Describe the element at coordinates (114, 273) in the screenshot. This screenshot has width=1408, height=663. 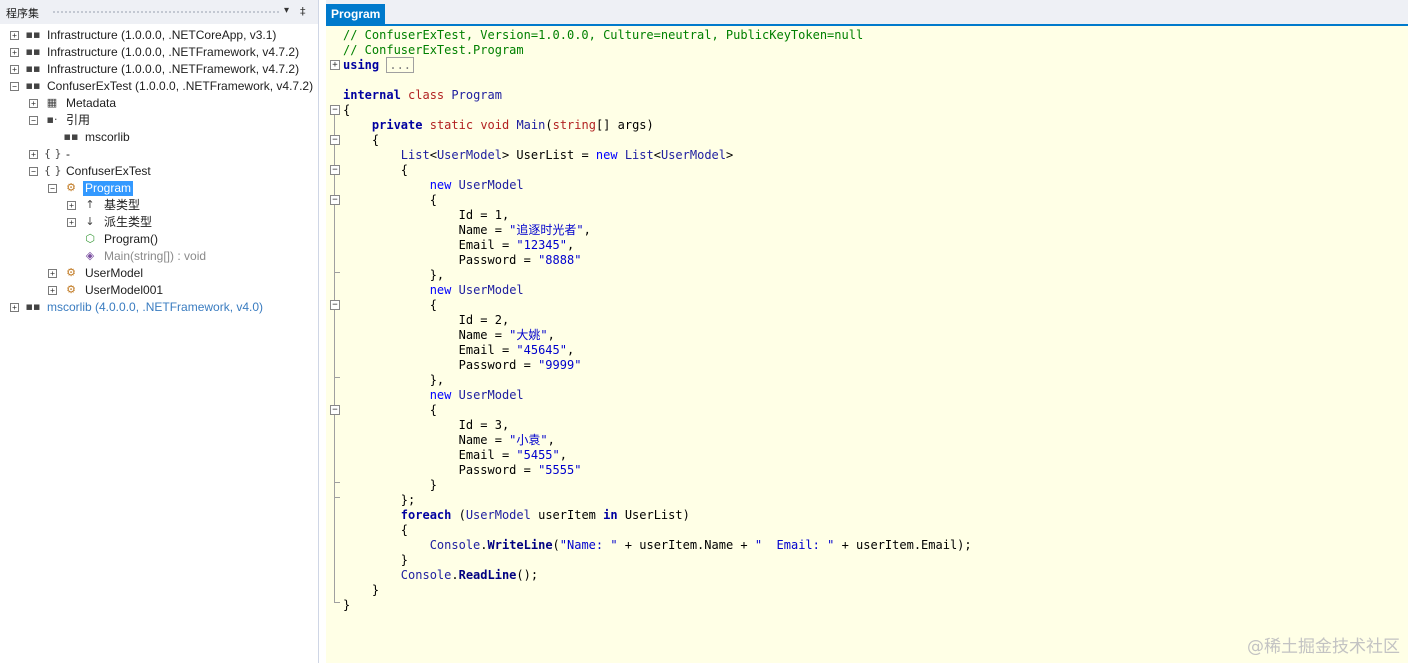
I see `tree-item-label: UserModel` at that location.